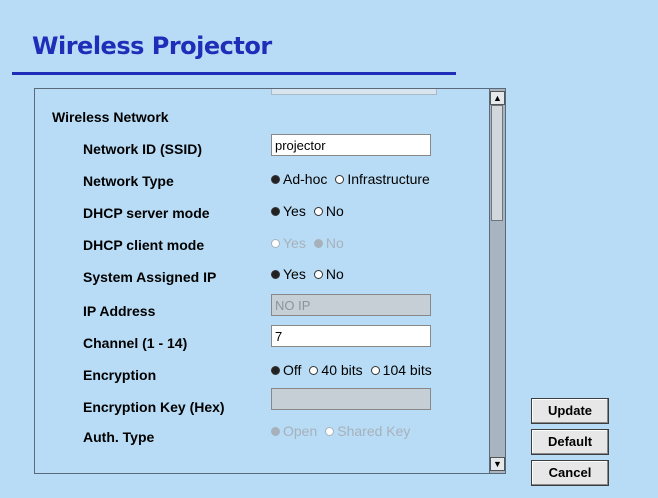 Image resolution: width=658 pixels, height=498 pixels. What do you see at coordinates (570, 473) in the screenshot?
I see `cancel-button: Cancel` at bounding box center [570, 473].